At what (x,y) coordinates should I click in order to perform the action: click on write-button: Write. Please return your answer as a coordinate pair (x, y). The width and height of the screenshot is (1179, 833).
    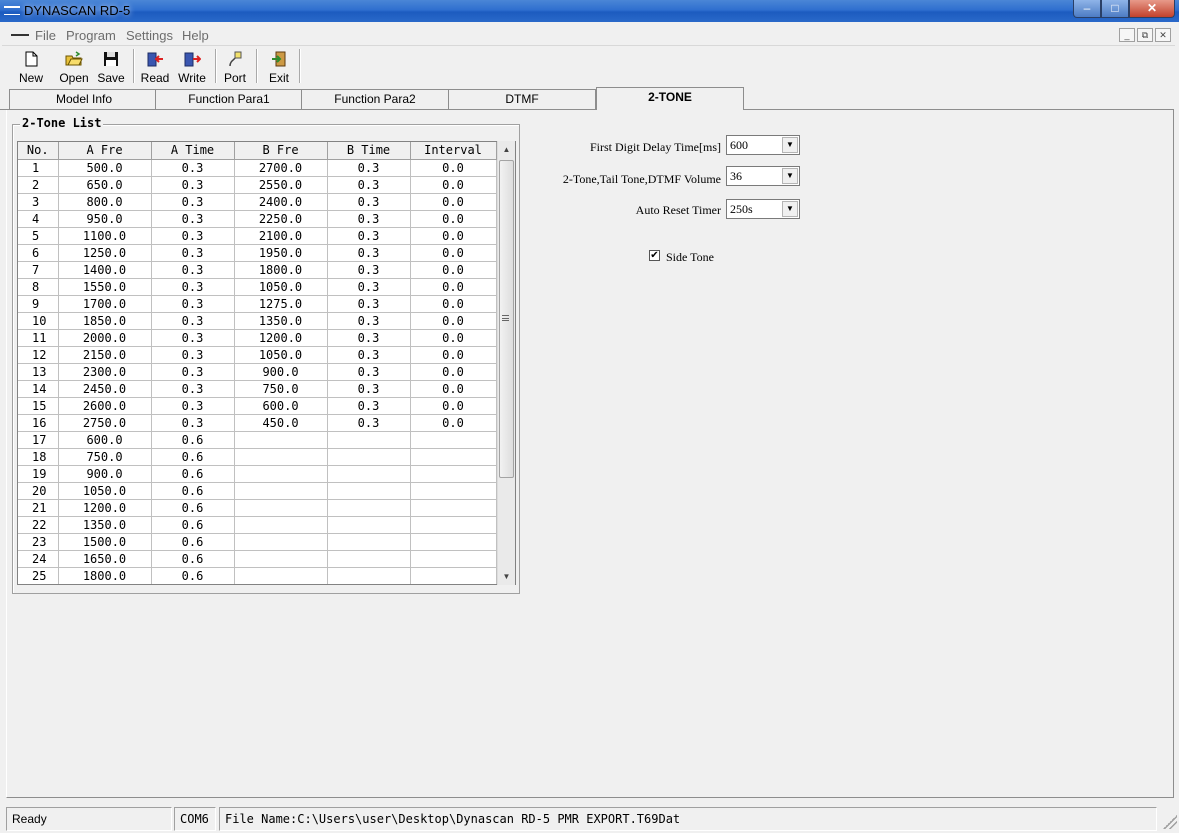
    Looking at the image, I should click on (192, 66).